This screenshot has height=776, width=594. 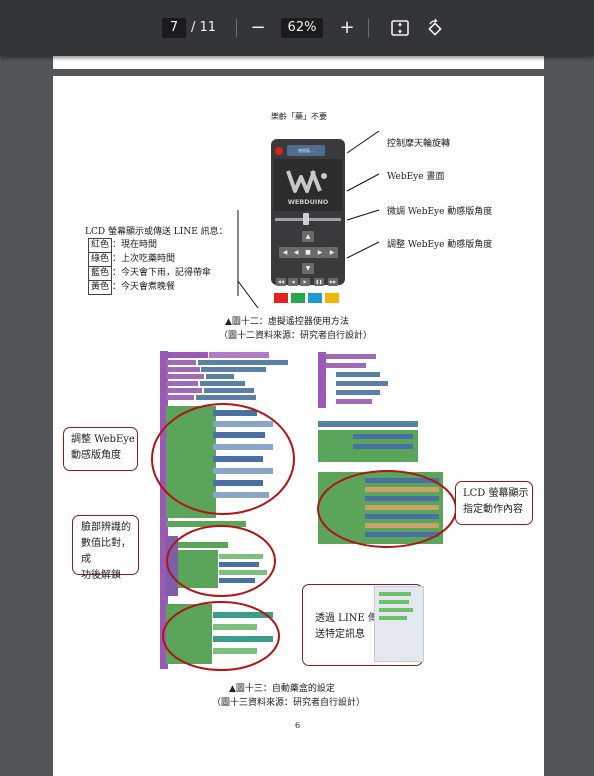 I want to click on figure-13-source: （圖十三資料來源：研究者自行設計）, so click(x=289, y=703).